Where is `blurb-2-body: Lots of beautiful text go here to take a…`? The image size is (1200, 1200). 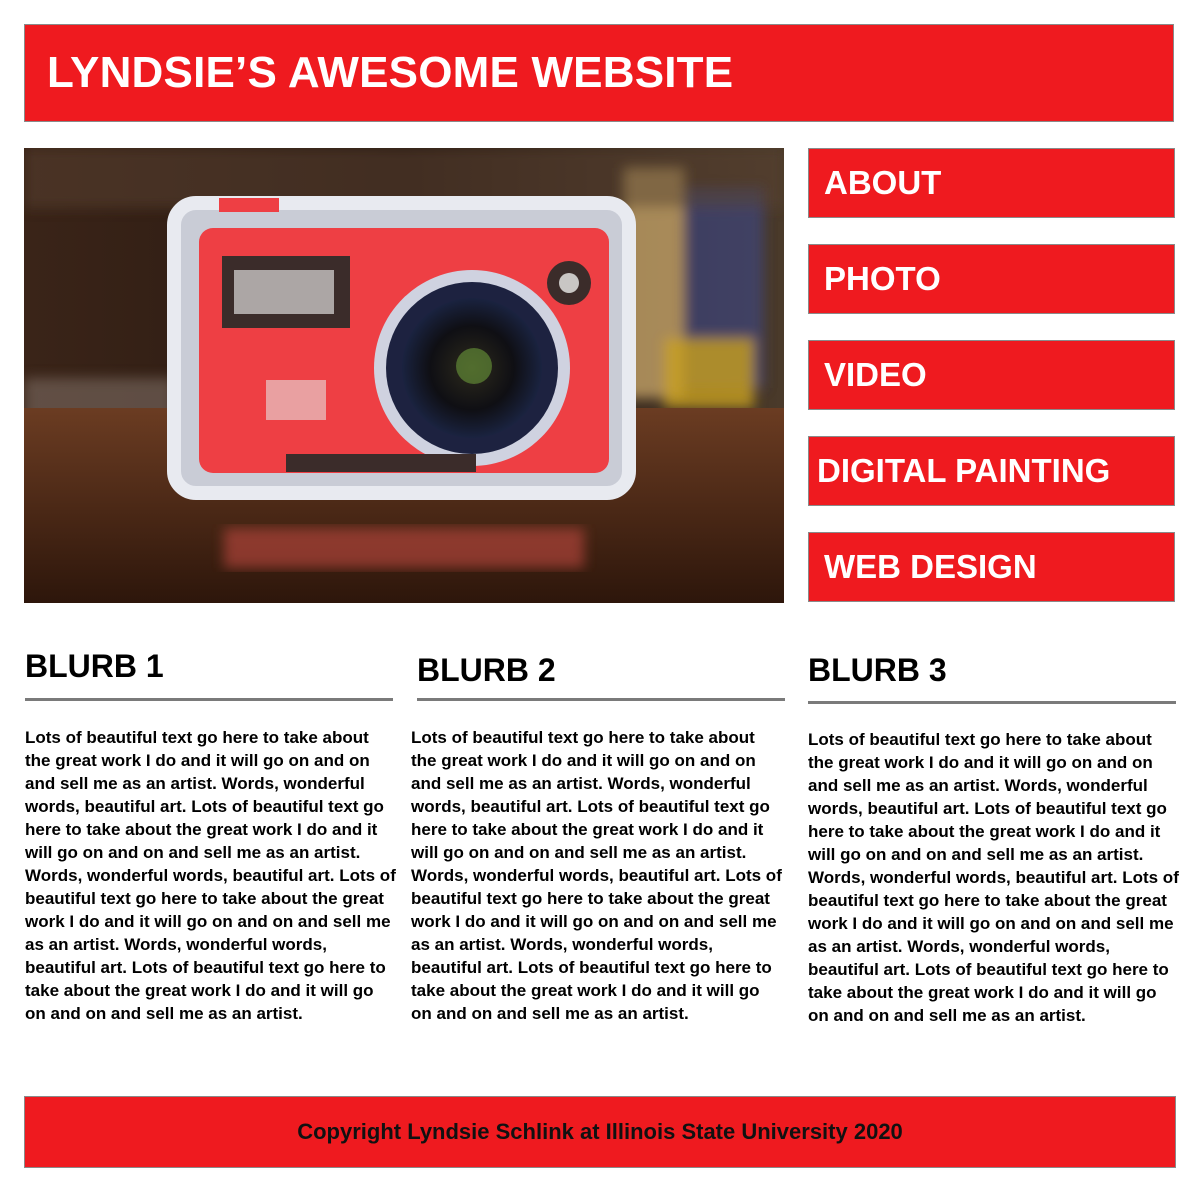
blurb-2-body: Lots of beautiful text go here to take a… is located at coordinates (596, 875).